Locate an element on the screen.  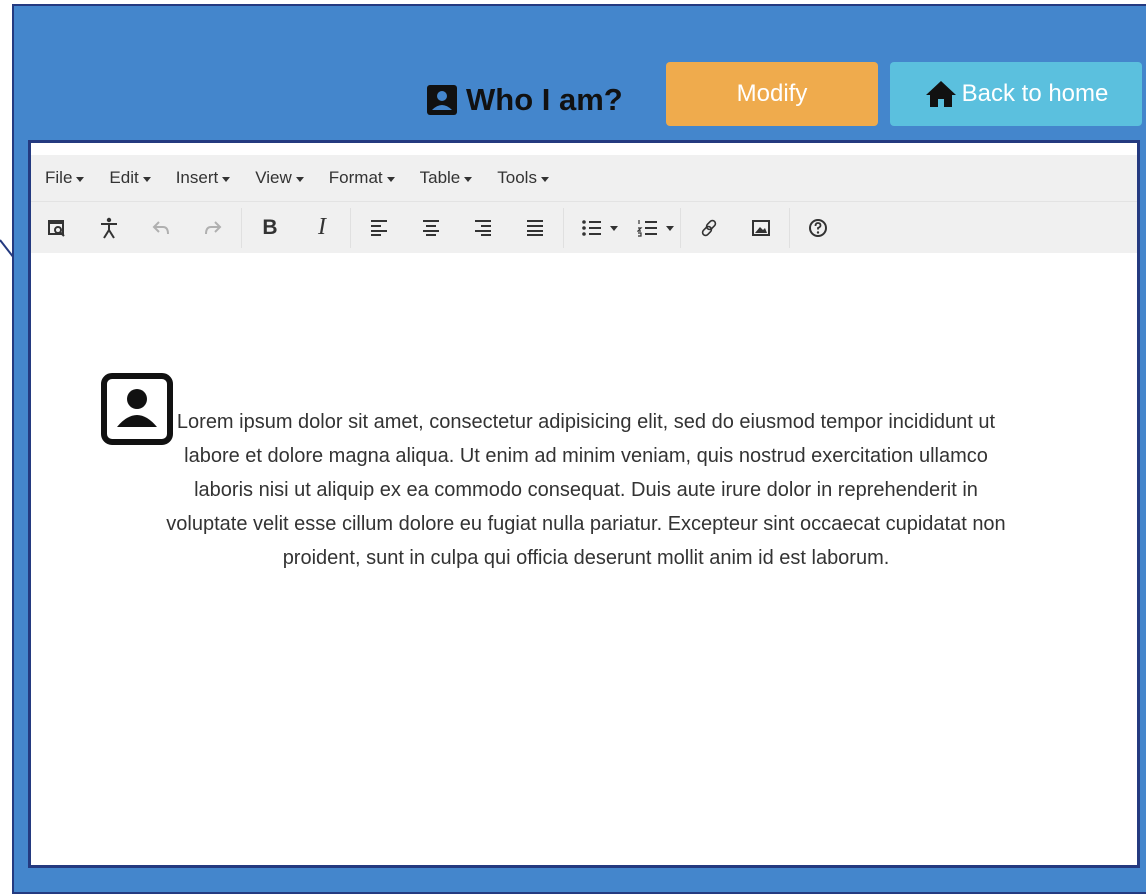
align-center-icon is located at coordinates (431, 227).